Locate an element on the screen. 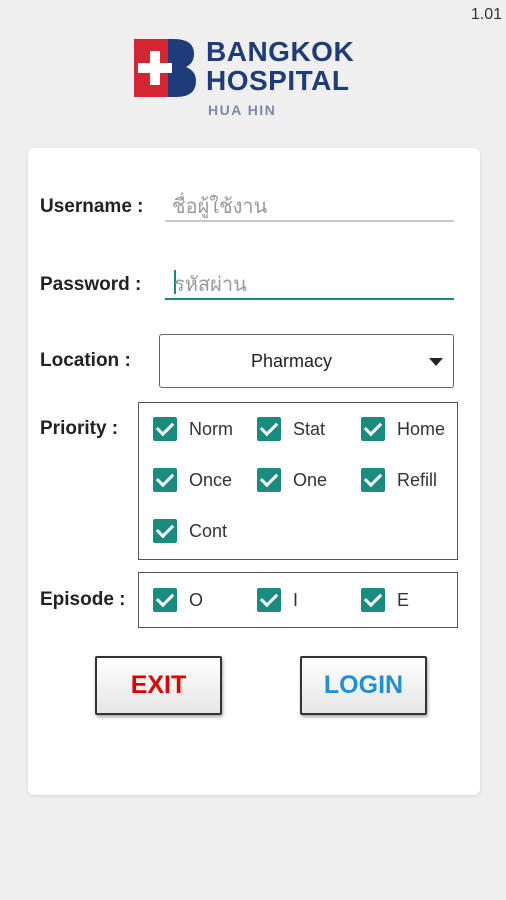  hospital-logo: BANGKOK HOSPITAL HUA HIN is located at coordinates (259, 79).